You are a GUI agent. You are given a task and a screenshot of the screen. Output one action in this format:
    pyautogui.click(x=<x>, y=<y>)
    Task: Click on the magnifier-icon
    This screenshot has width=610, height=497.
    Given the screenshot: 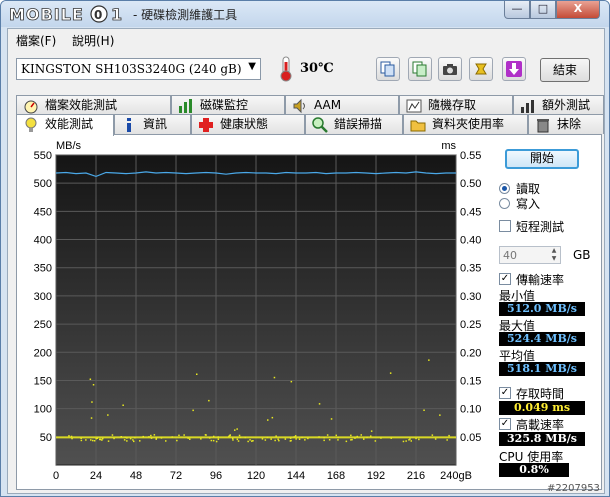 What is the action you would take?
    pyautogui.click(x=320, y=125)
    